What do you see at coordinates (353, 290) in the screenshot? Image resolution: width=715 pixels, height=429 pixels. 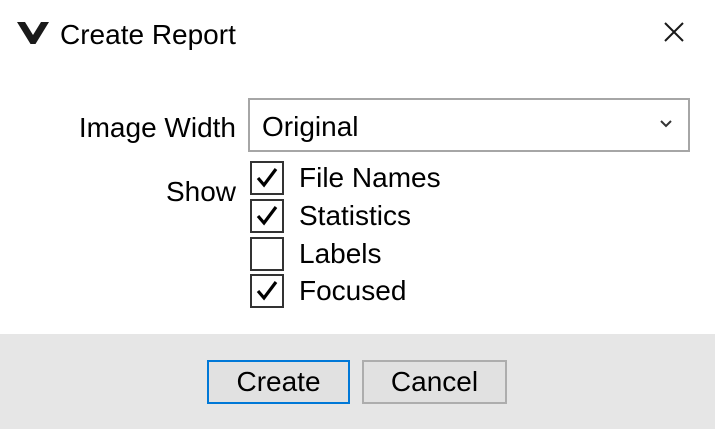 I see `checkbox-label: Focused` at bounding box center [353, 290].